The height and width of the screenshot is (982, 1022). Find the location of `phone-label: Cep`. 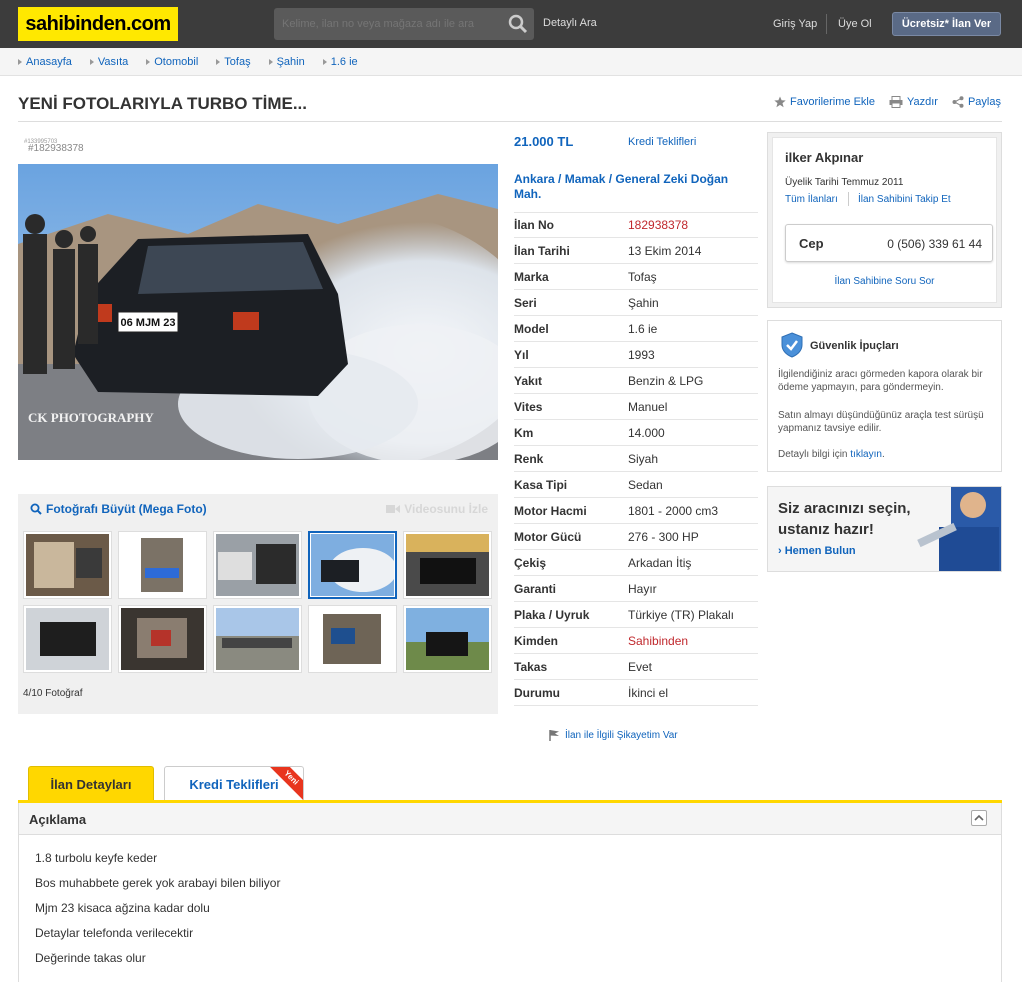

phone-label: Cep is located at coordinates (811, 243).